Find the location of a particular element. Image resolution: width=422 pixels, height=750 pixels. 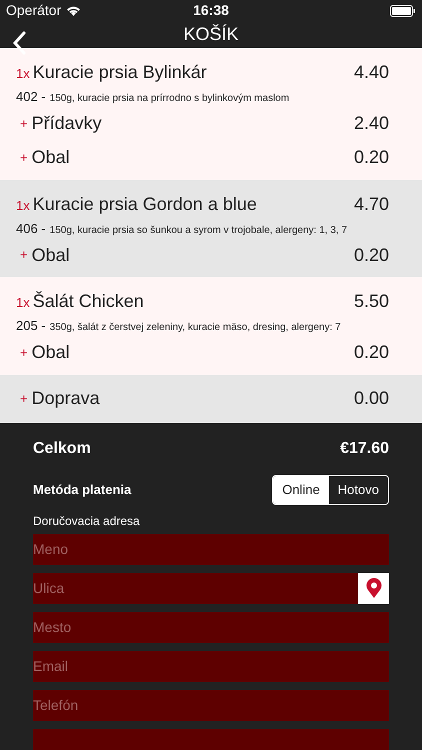

total-label: Celkom is located at coordinates (62, 448).